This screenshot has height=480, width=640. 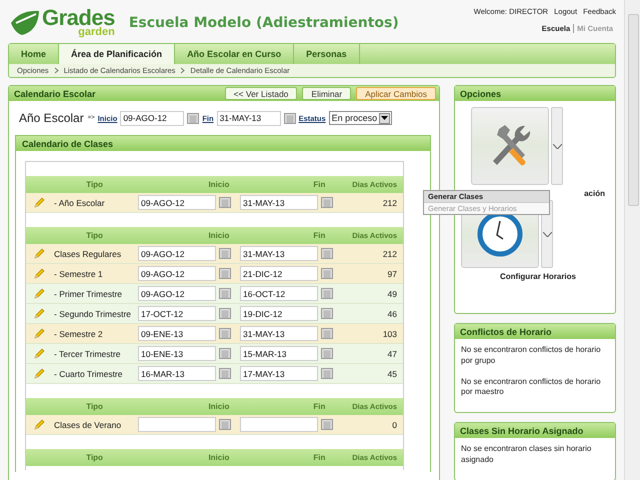 I want to click on table-cell-text: 47, so click(x=393, y=353).